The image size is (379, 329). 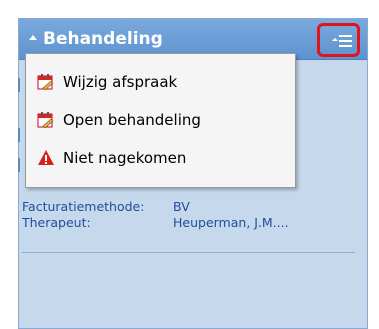 I want to click on menu-item-niet-nagekomen: Niet nagekomen, so click(x=160, y=158).